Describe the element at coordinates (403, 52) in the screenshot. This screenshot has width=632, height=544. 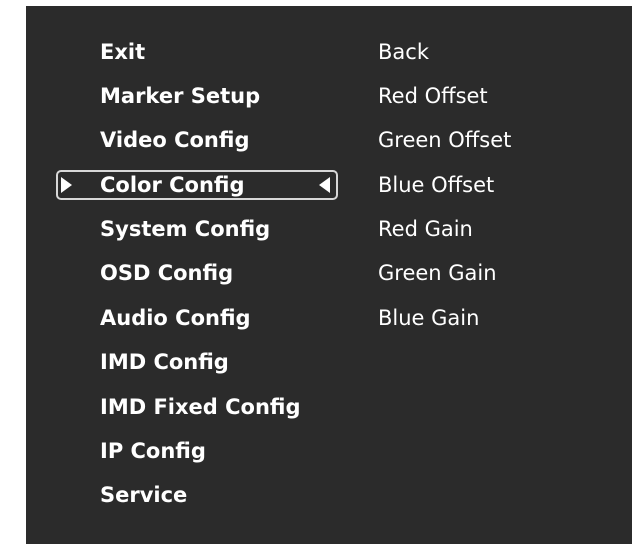
I see `submenu-item-back: Back` at that location.